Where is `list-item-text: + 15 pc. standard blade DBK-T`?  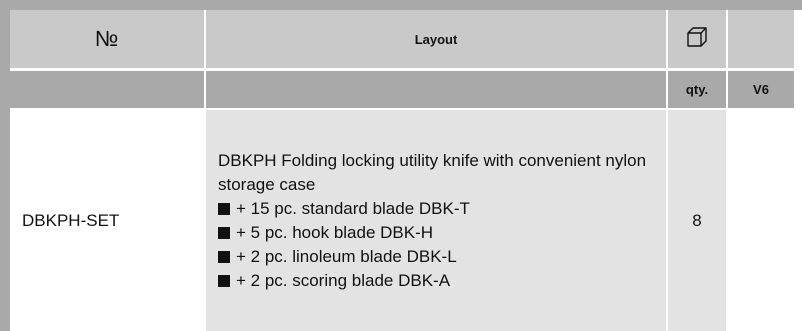
list-item-text: + 15 pc. standard blade DBK-T is located at coordinates (353, 208).